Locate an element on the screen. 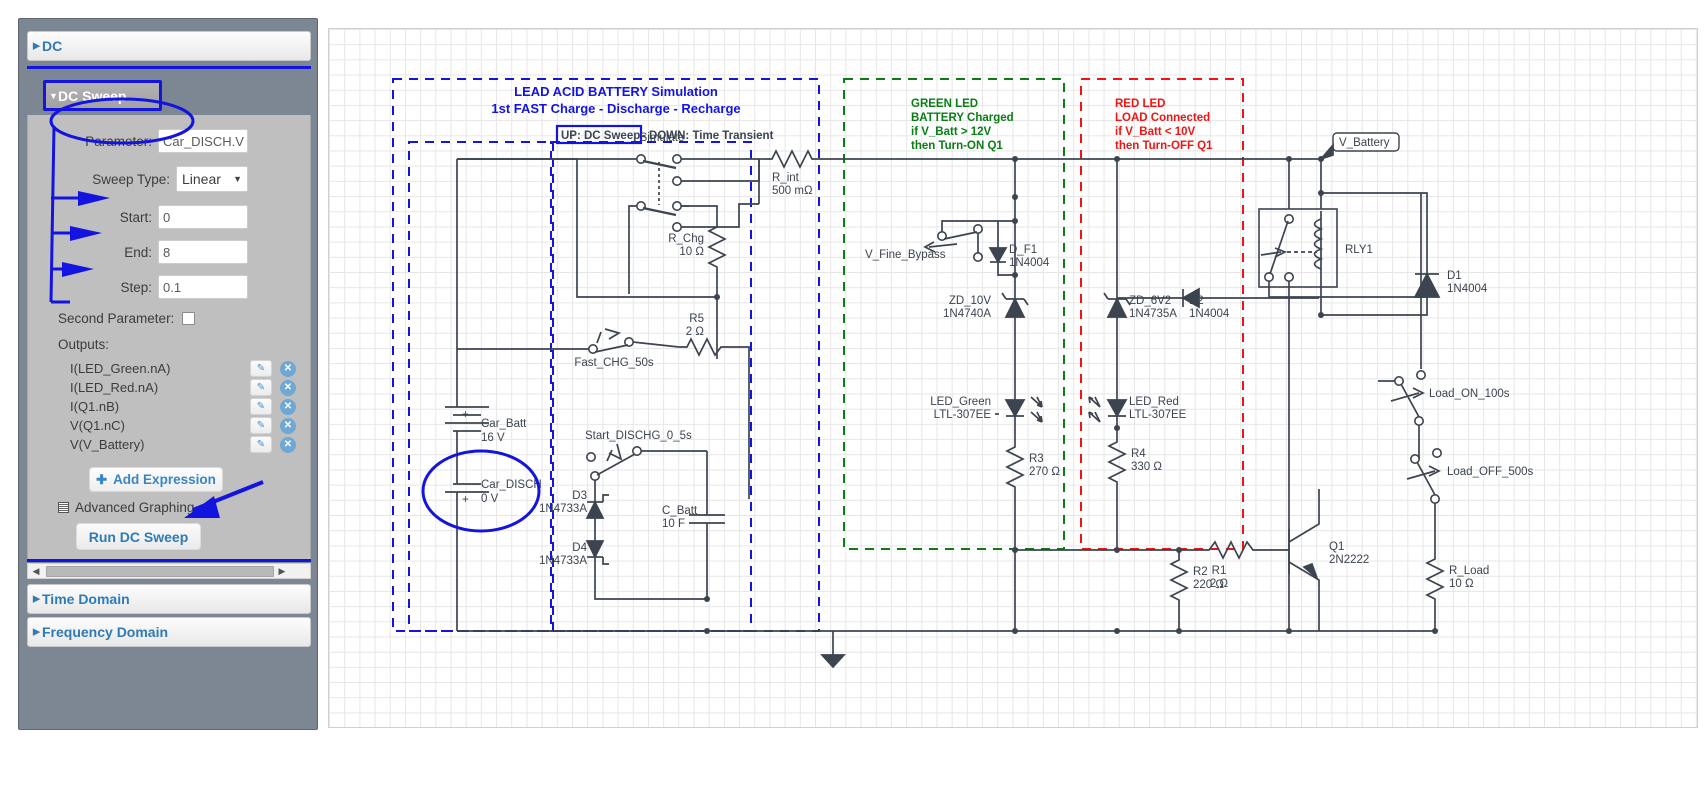  parameter-input: Car_DISCH.V is located at coordinates (203, 141).